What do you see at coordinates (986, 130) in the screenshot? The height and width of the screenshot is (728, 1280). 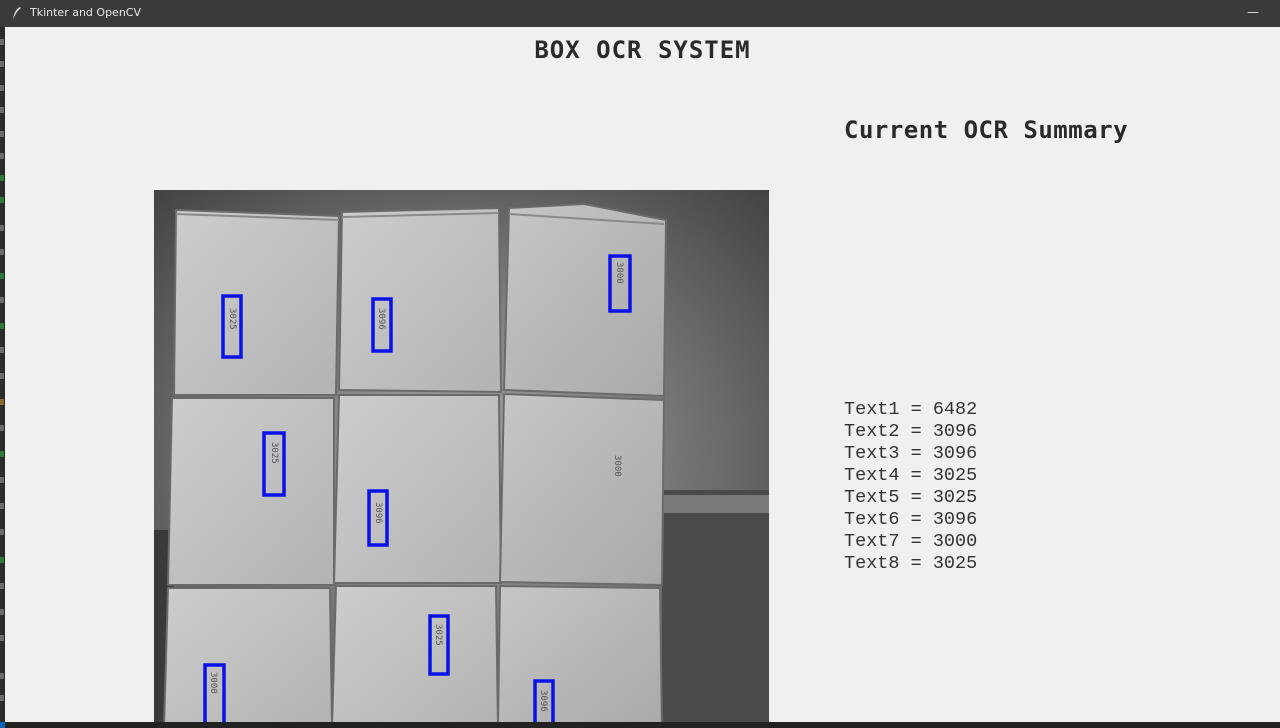 I see `summary-title: Current OCR Summary` at bounding box center [986, 130].